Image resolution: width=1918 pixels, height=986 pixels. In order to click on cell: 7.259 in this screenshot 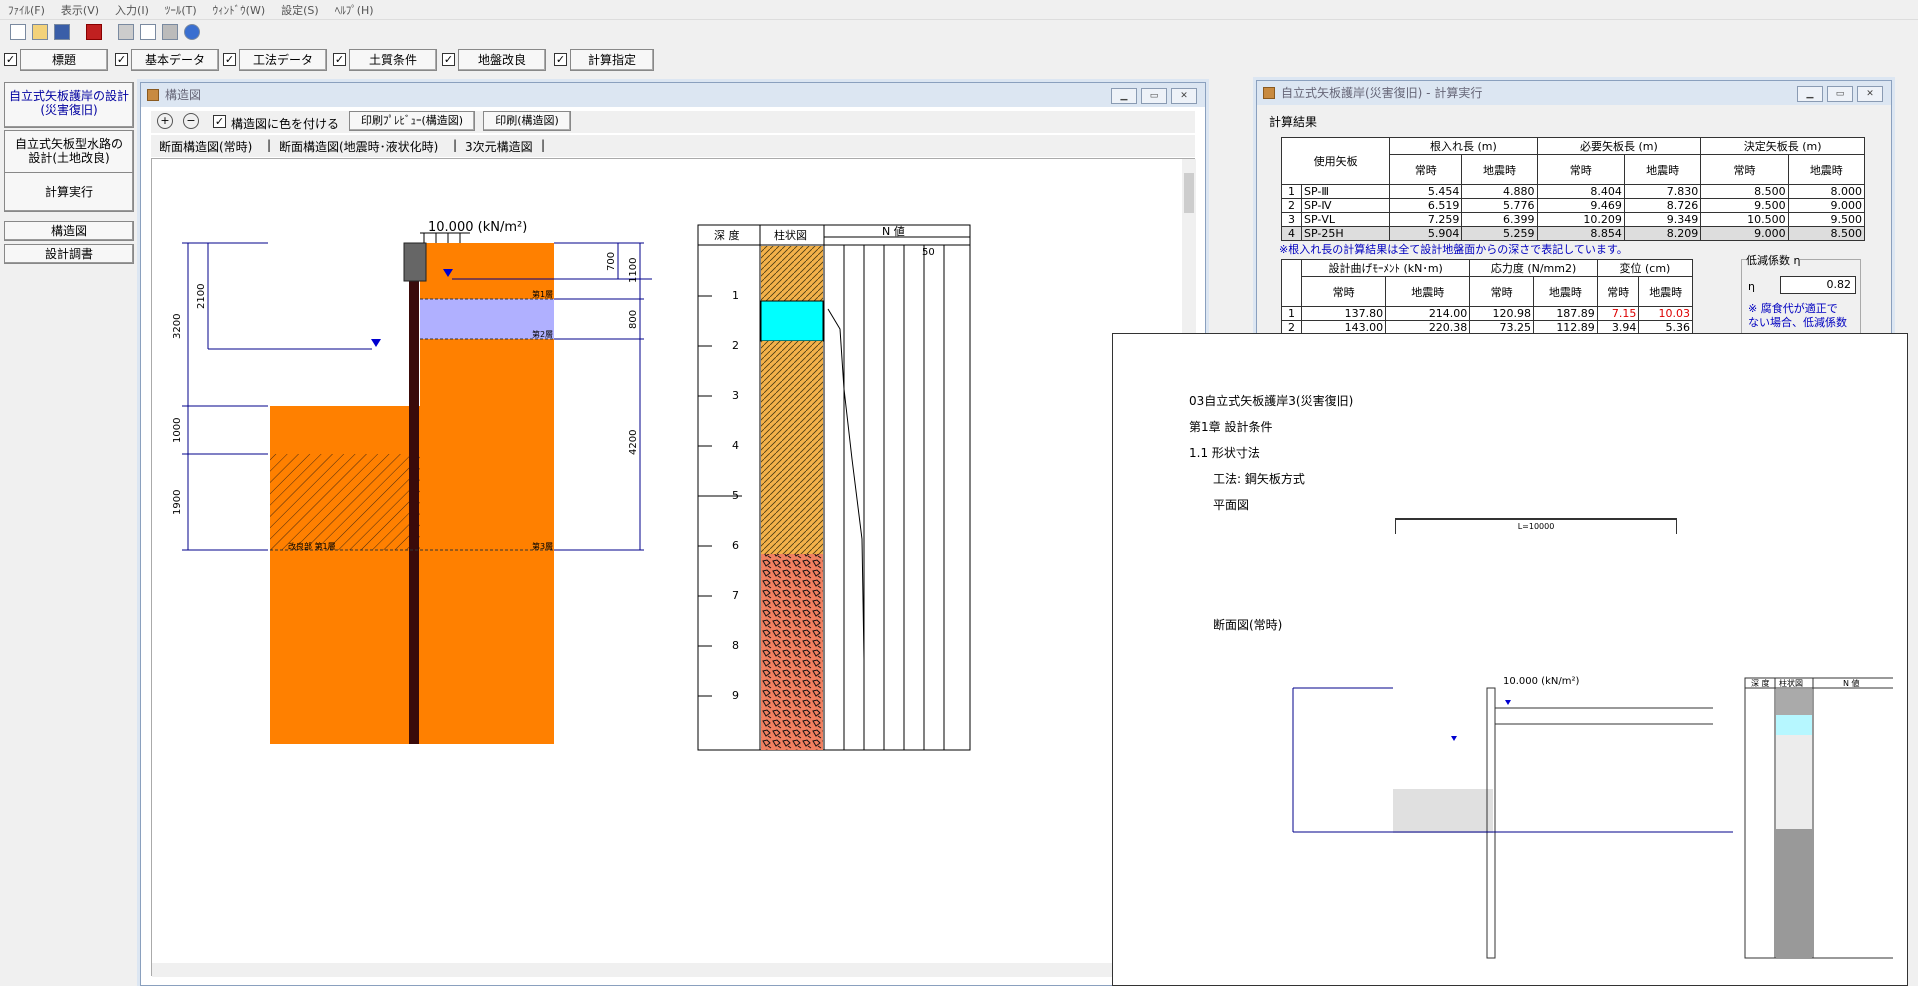, I will do `click(1426, 219)`.